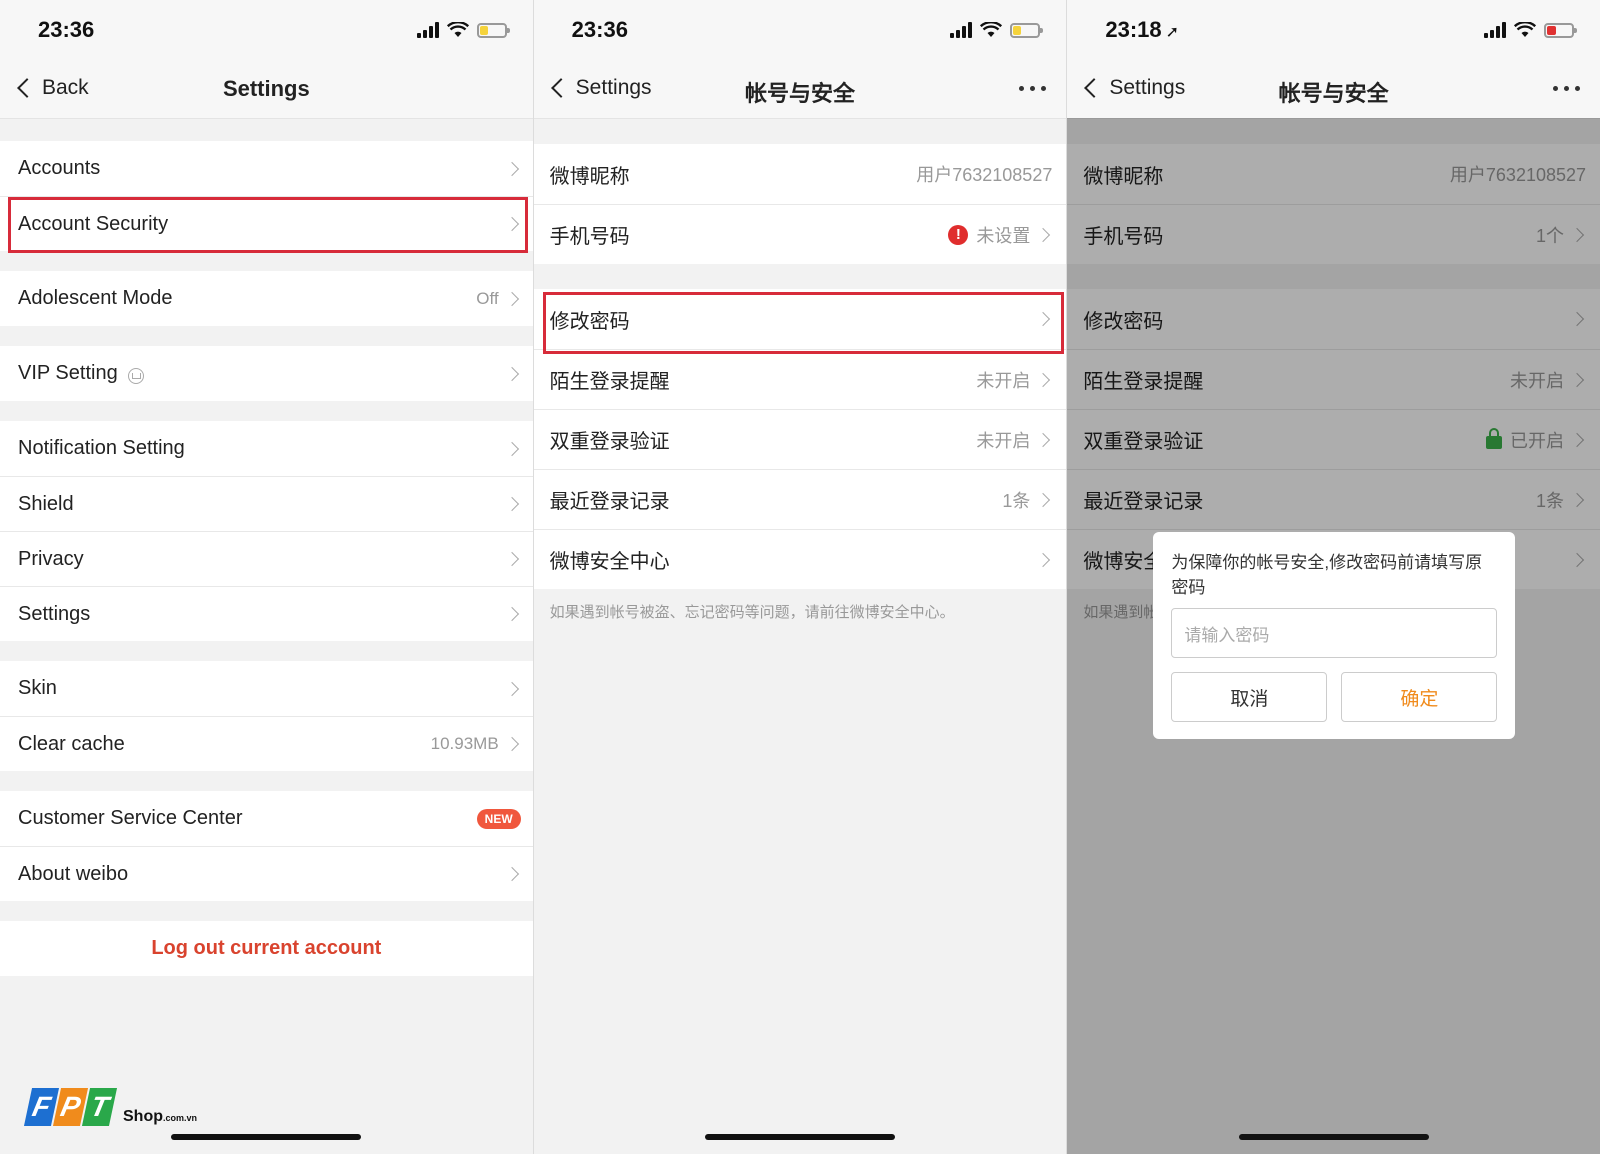 The width and height of the screenshot is (1600, 1154). Describe the element at coordinates (130, 818) in the screenshot. I see `settings-item-label: Customer Service Center` at that location.